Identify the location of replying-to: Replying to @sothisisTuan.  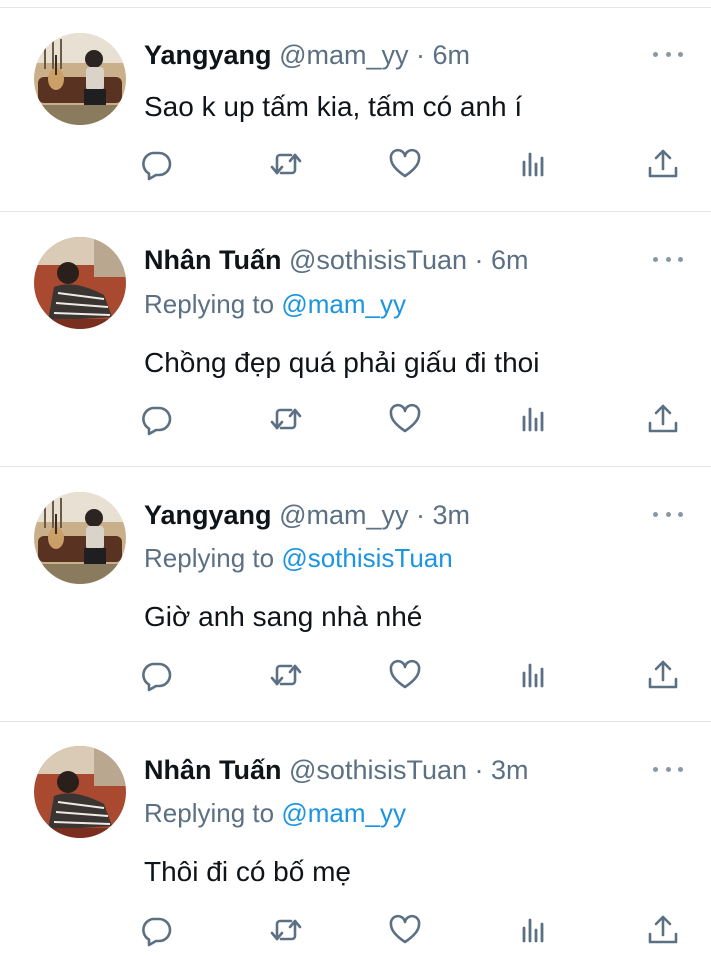
(298, 558).